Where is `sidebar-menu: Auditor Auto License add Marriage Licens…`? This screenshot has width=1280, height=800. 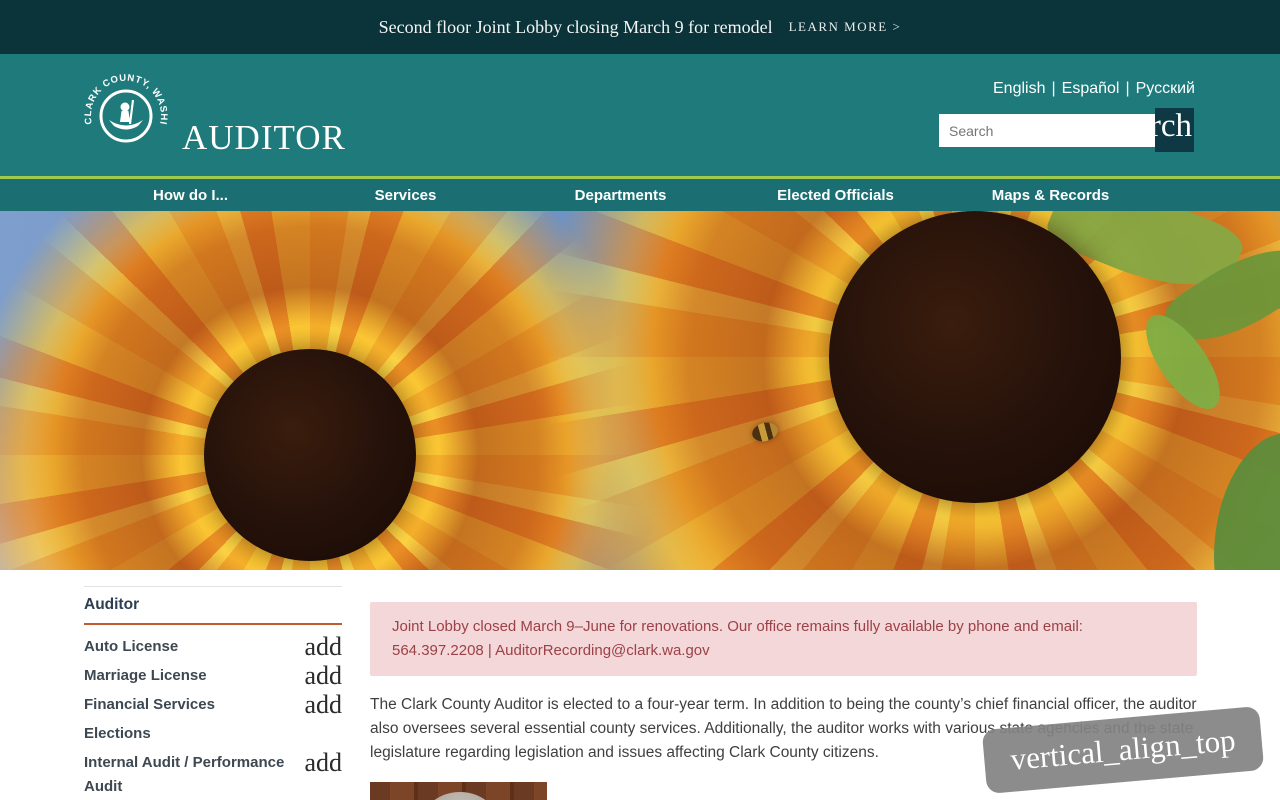 sidebar-menu: Auditor Auto License add Marriage Licens… is located at coordinates (213, 693).